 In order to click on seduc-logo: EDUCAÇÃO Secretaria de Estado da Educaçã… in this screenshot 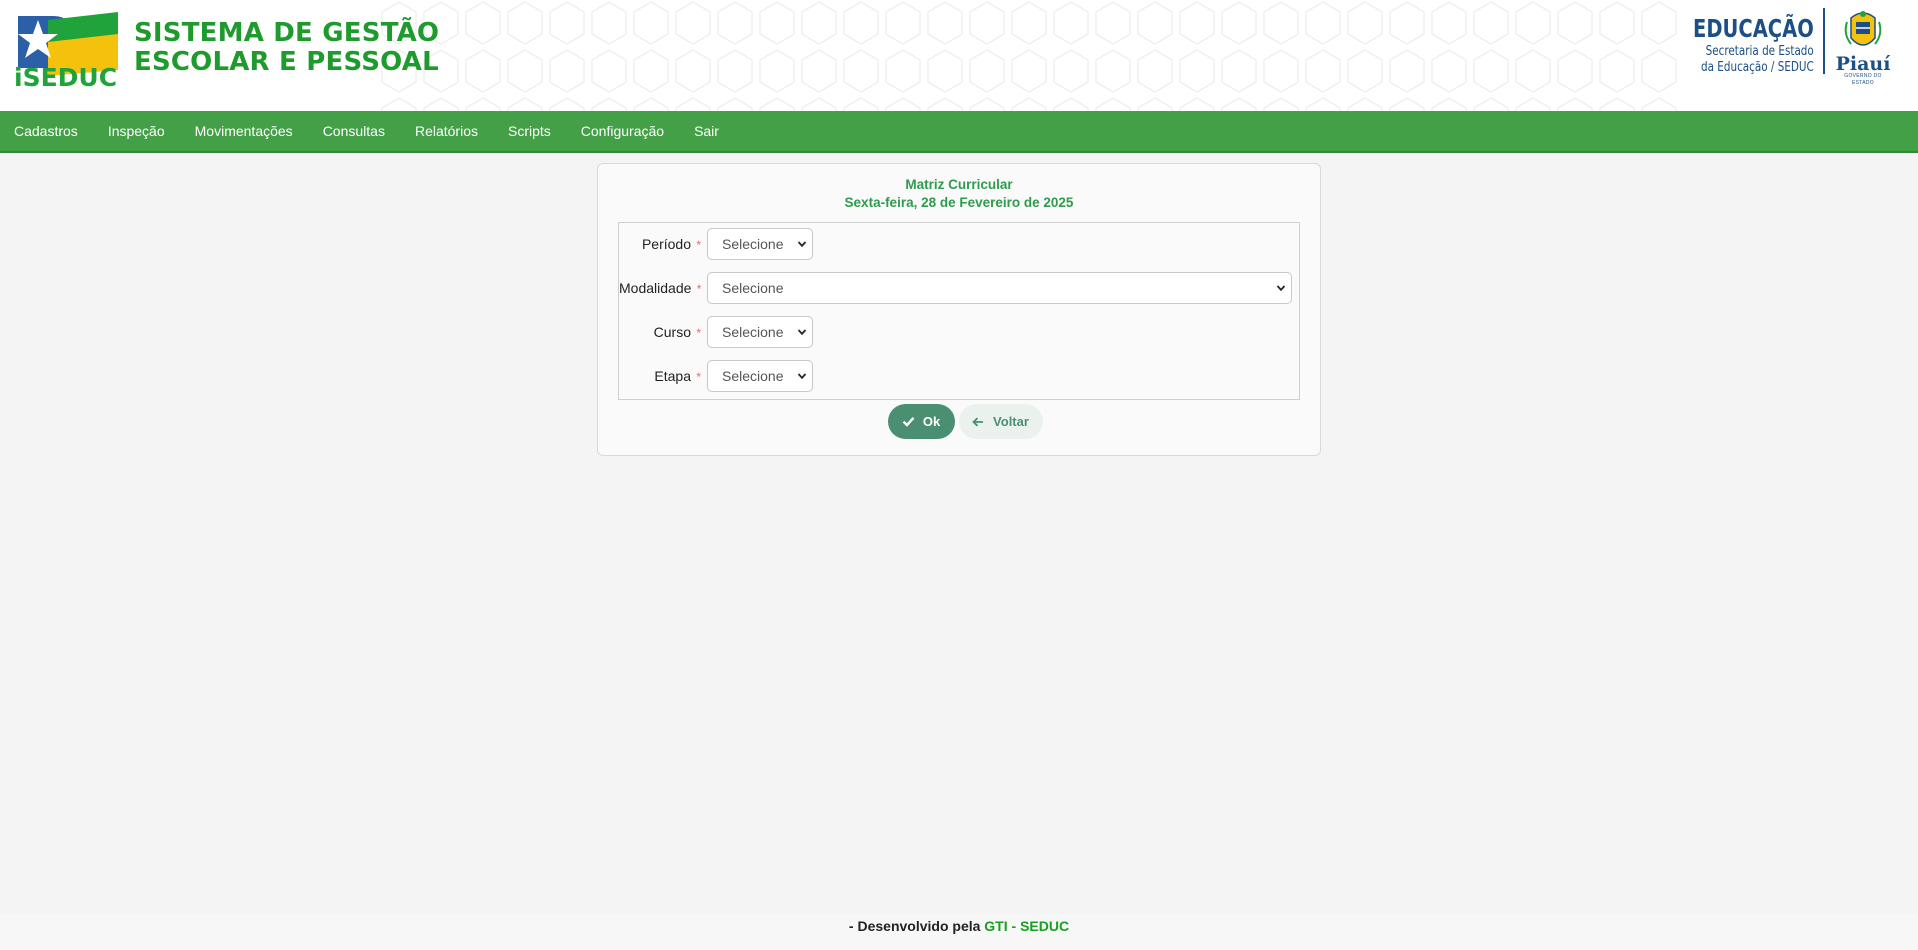, I will do `click(1775, 47)`.